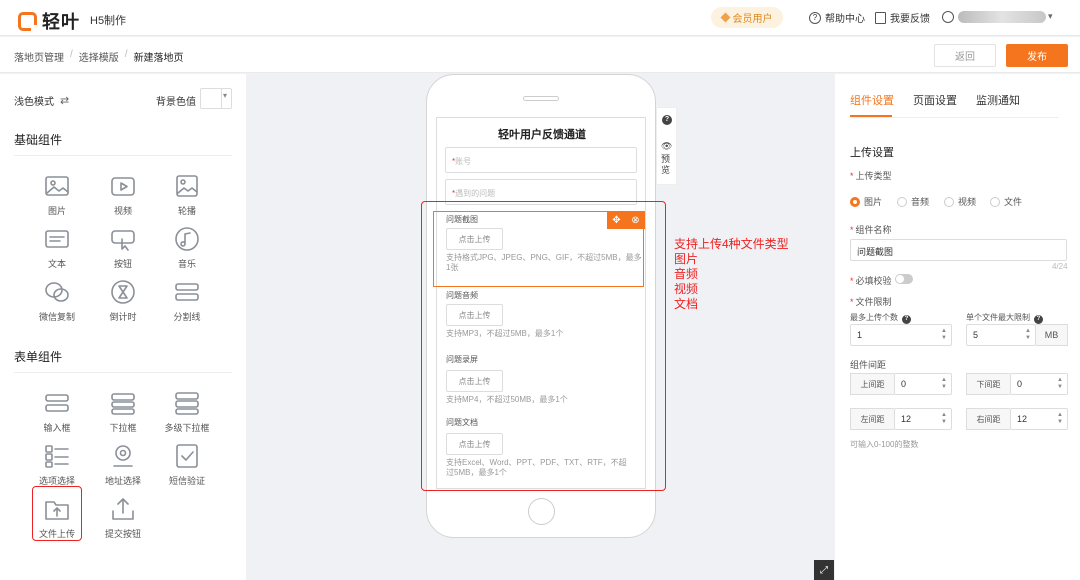  I want to click on component-label: 多级下拉框, so click(187, 428).